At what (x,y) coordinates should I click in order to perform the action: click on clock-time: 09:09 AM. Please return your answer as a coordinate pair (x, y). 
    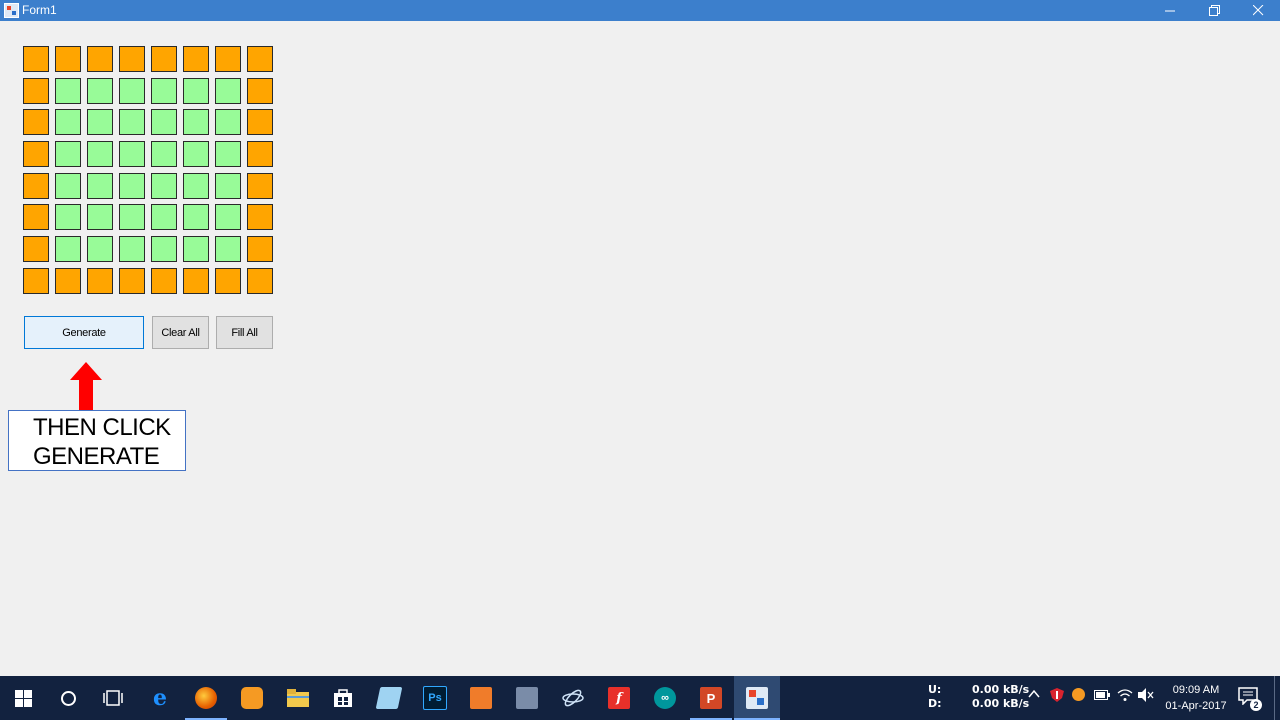
    Looking at the image, I should click on (1196, 690).